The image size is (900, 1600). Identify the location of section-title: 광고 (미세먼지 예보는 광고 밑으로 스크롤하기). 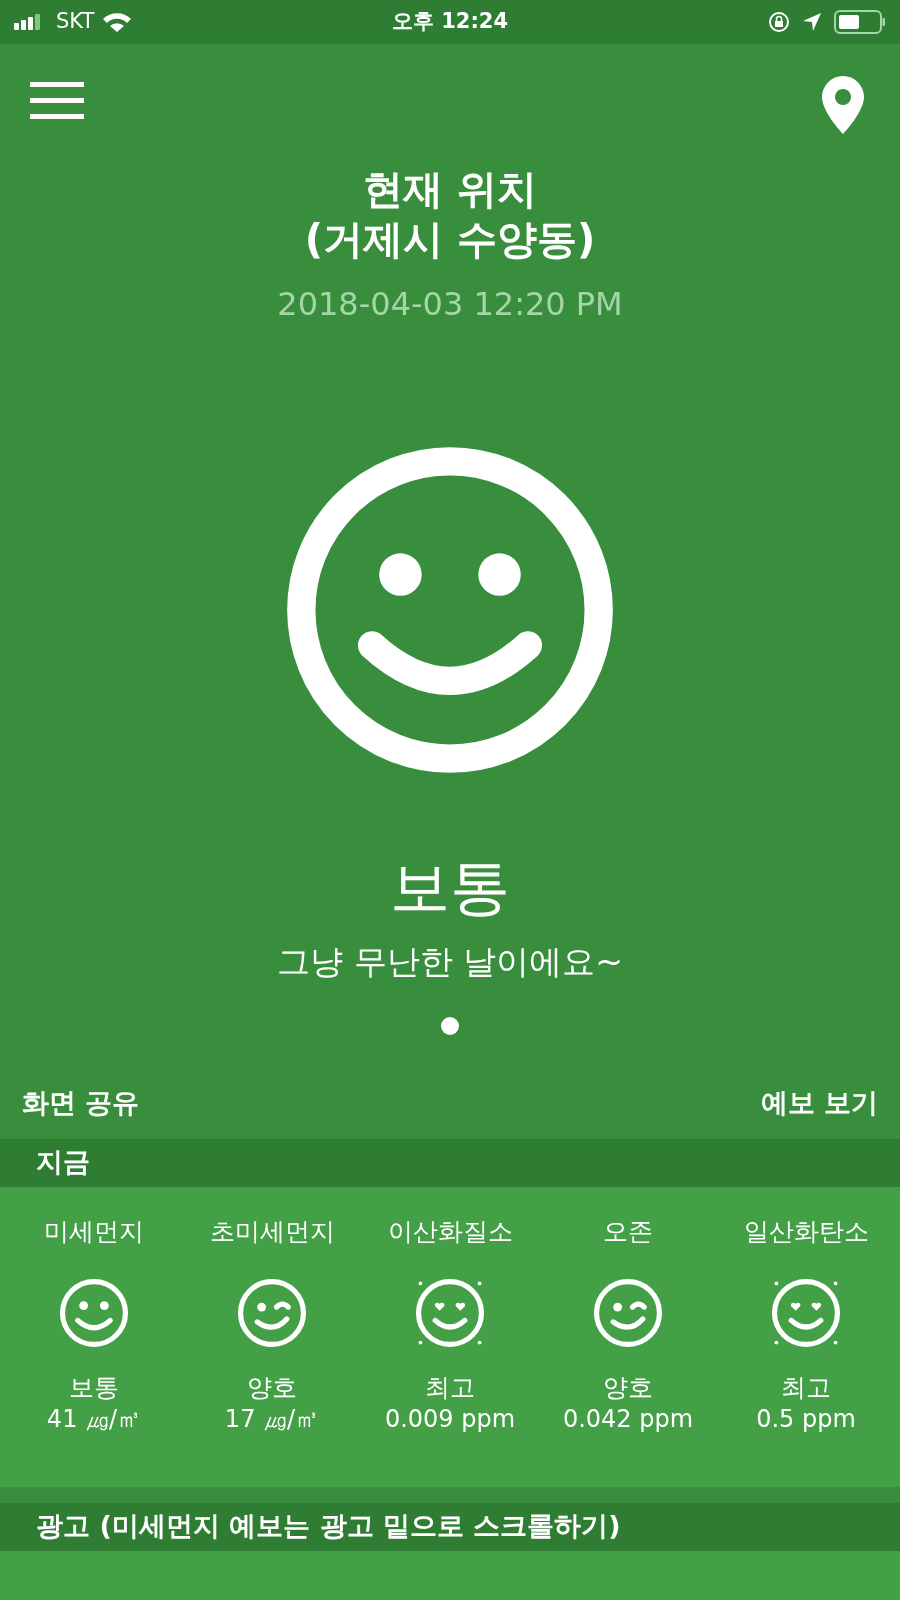
(328, 1526).